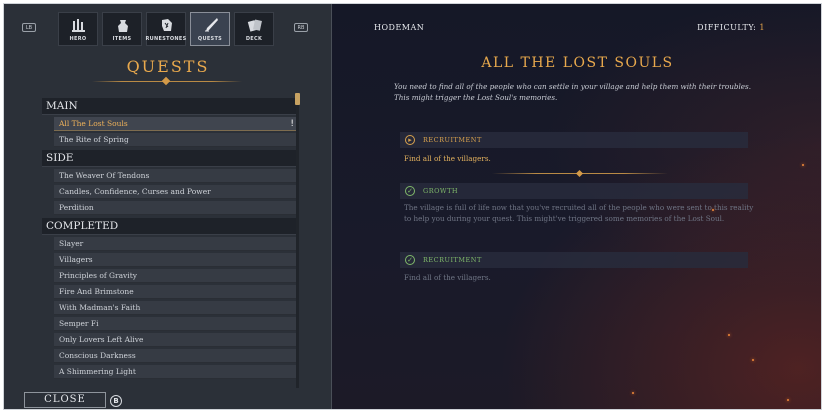 This screenshot has height=413, width=825. I want to click on objective-header: ✓ RECRUITMENT, so click(574, 260).